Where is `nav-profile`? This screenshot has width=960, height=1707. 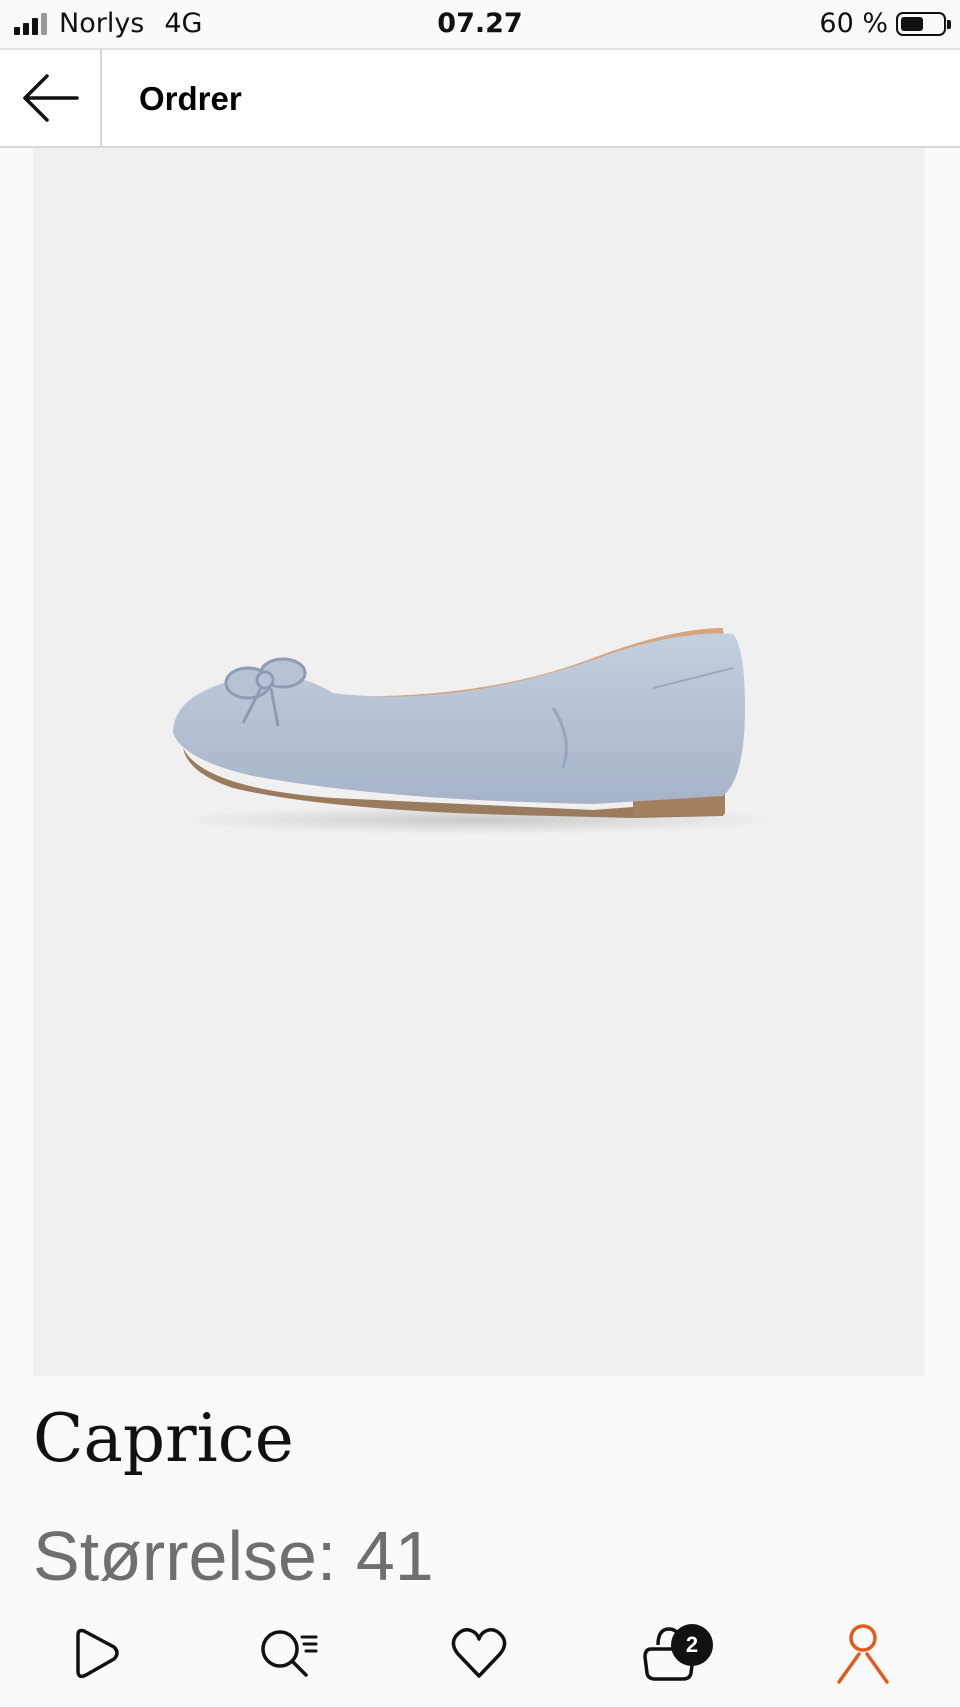
nav-profile is located at coordinates (863, 1653).